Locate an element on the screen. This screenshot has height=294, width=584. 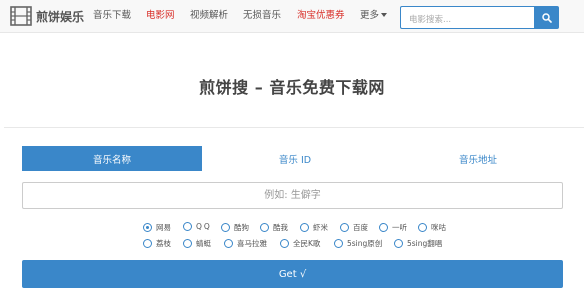
top-navbar: 煎饼娱乐 音乐下载 电影网 视频解析 无损音乐 淘宝优惠券 更多 is located at coordinates (292, 16).